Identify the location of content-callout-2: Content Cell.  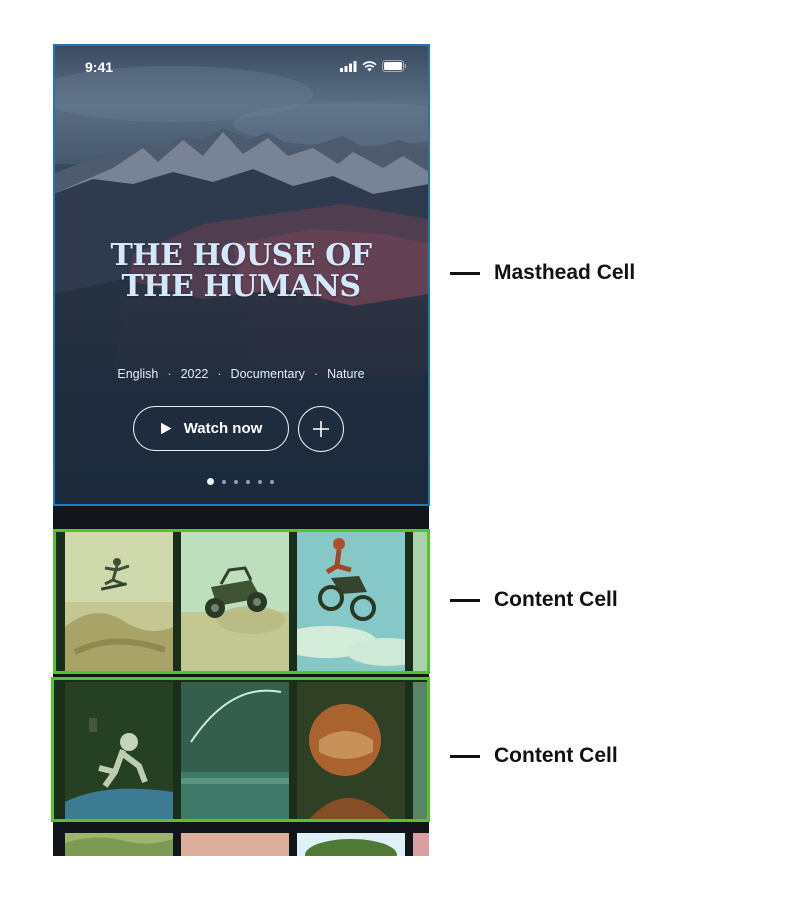
(534, 756).